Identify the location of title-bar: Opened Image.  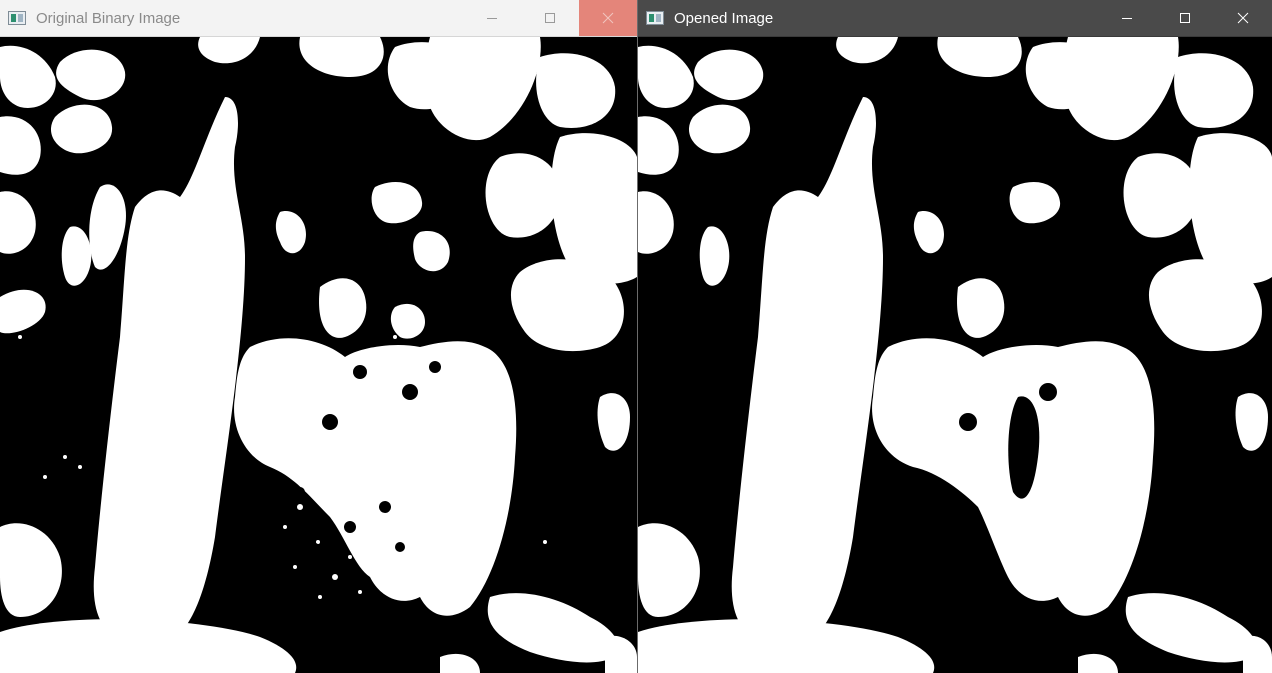
(955, 18).